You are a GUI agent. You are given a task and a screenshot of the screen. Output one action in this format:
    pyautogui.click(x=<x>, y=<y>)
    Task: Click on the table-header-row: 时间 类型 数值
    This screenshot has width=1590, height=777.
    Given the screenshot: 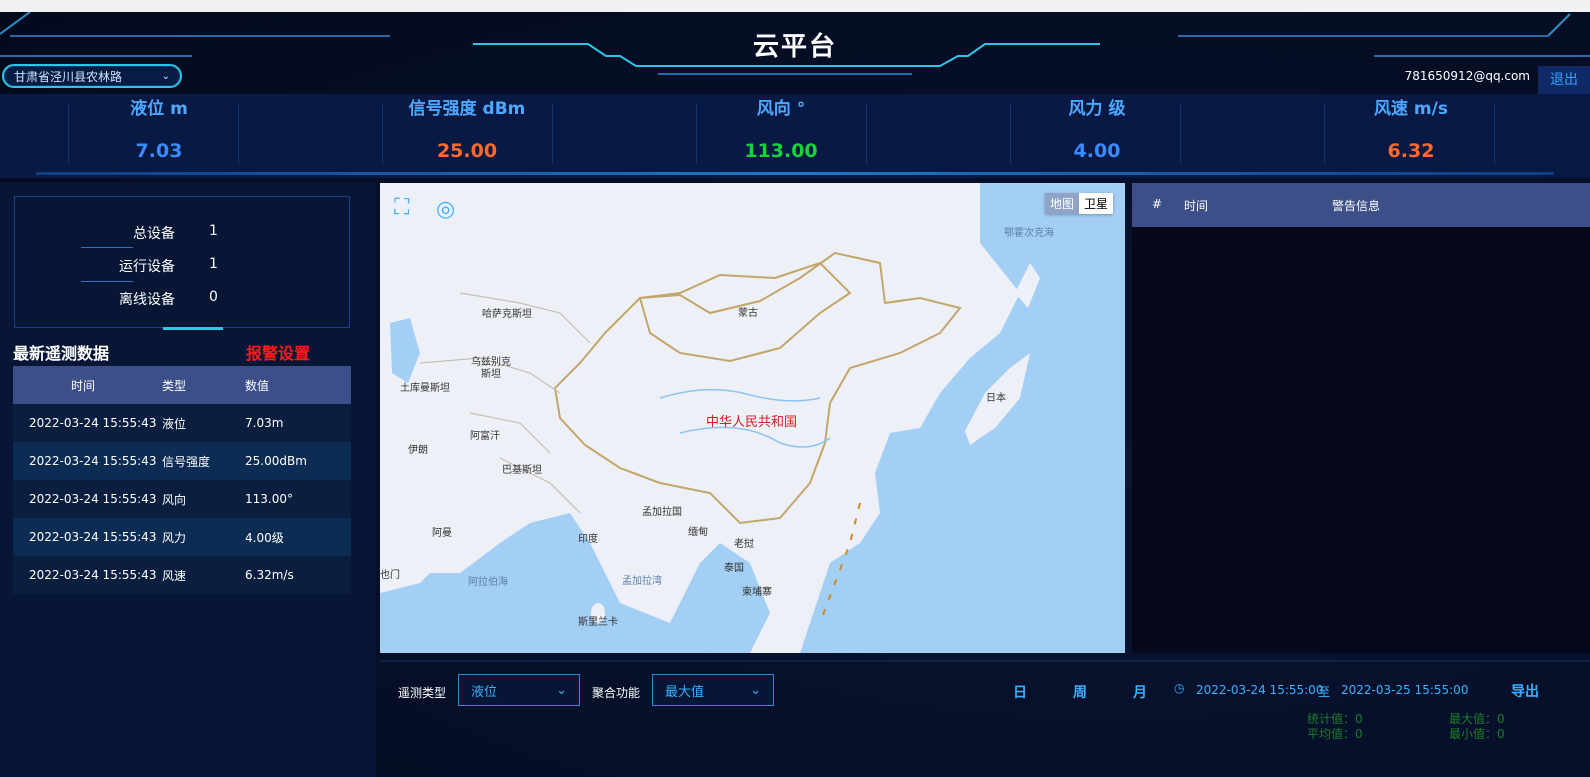 What is the action you would take?
    pyautogui.click(x=182, y=385)
    